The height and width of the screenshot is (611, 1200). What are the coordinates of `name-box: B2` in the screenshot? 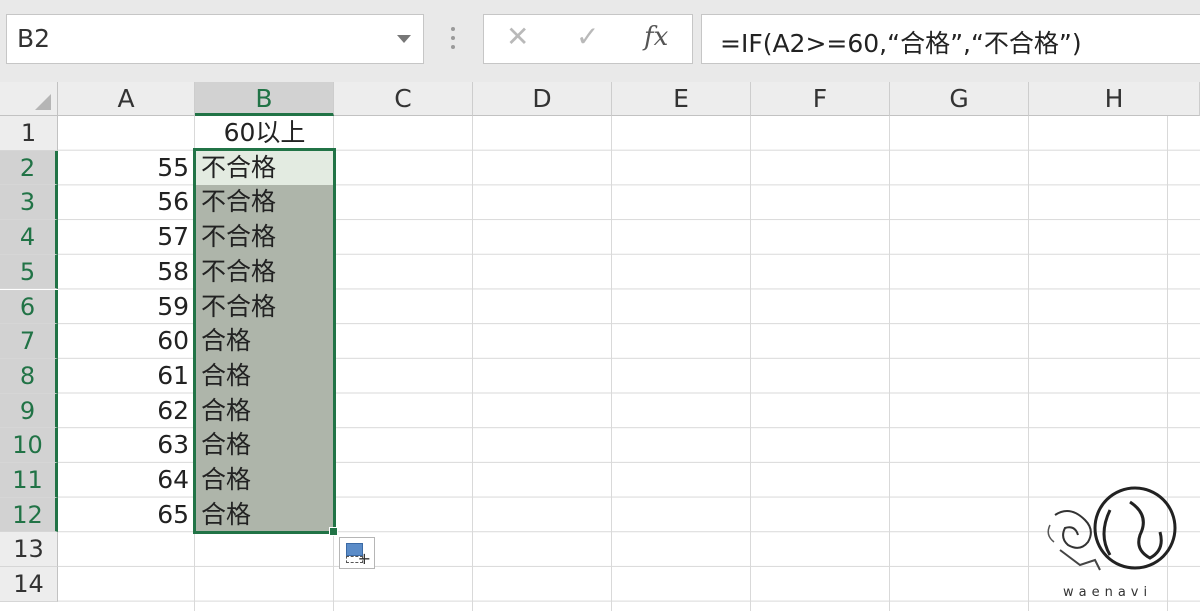 It's located at (215, 39).